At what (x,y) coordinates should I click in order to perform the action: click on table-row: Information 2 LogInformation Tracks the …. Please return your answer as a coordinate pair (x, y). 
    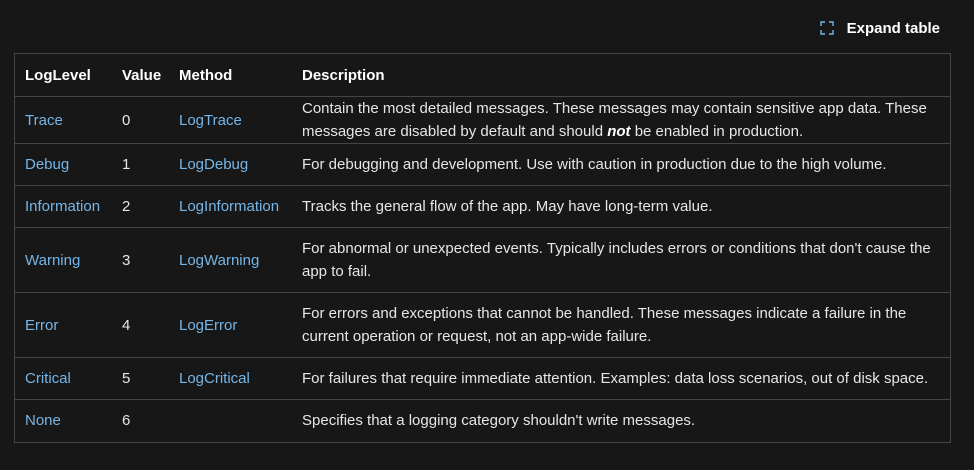
    Looking at the image, I should click on (482, 206).